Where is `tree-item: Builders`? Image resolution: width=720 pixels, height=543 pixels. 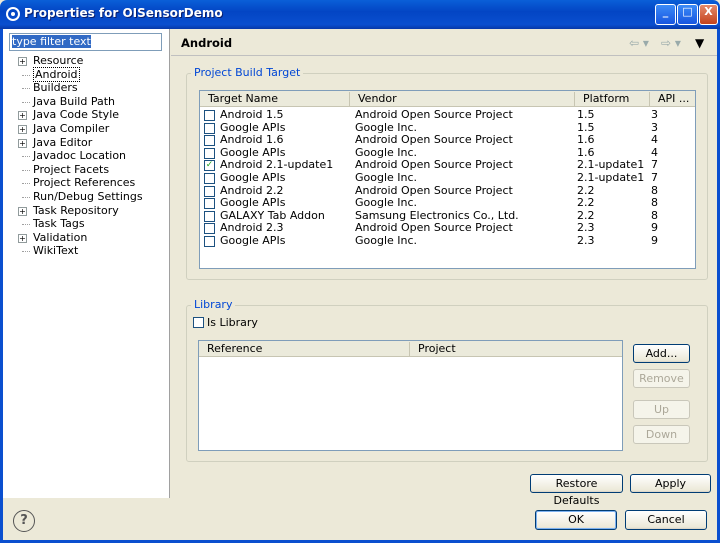
tree-item: Builders is located at coordinates (86, 88).